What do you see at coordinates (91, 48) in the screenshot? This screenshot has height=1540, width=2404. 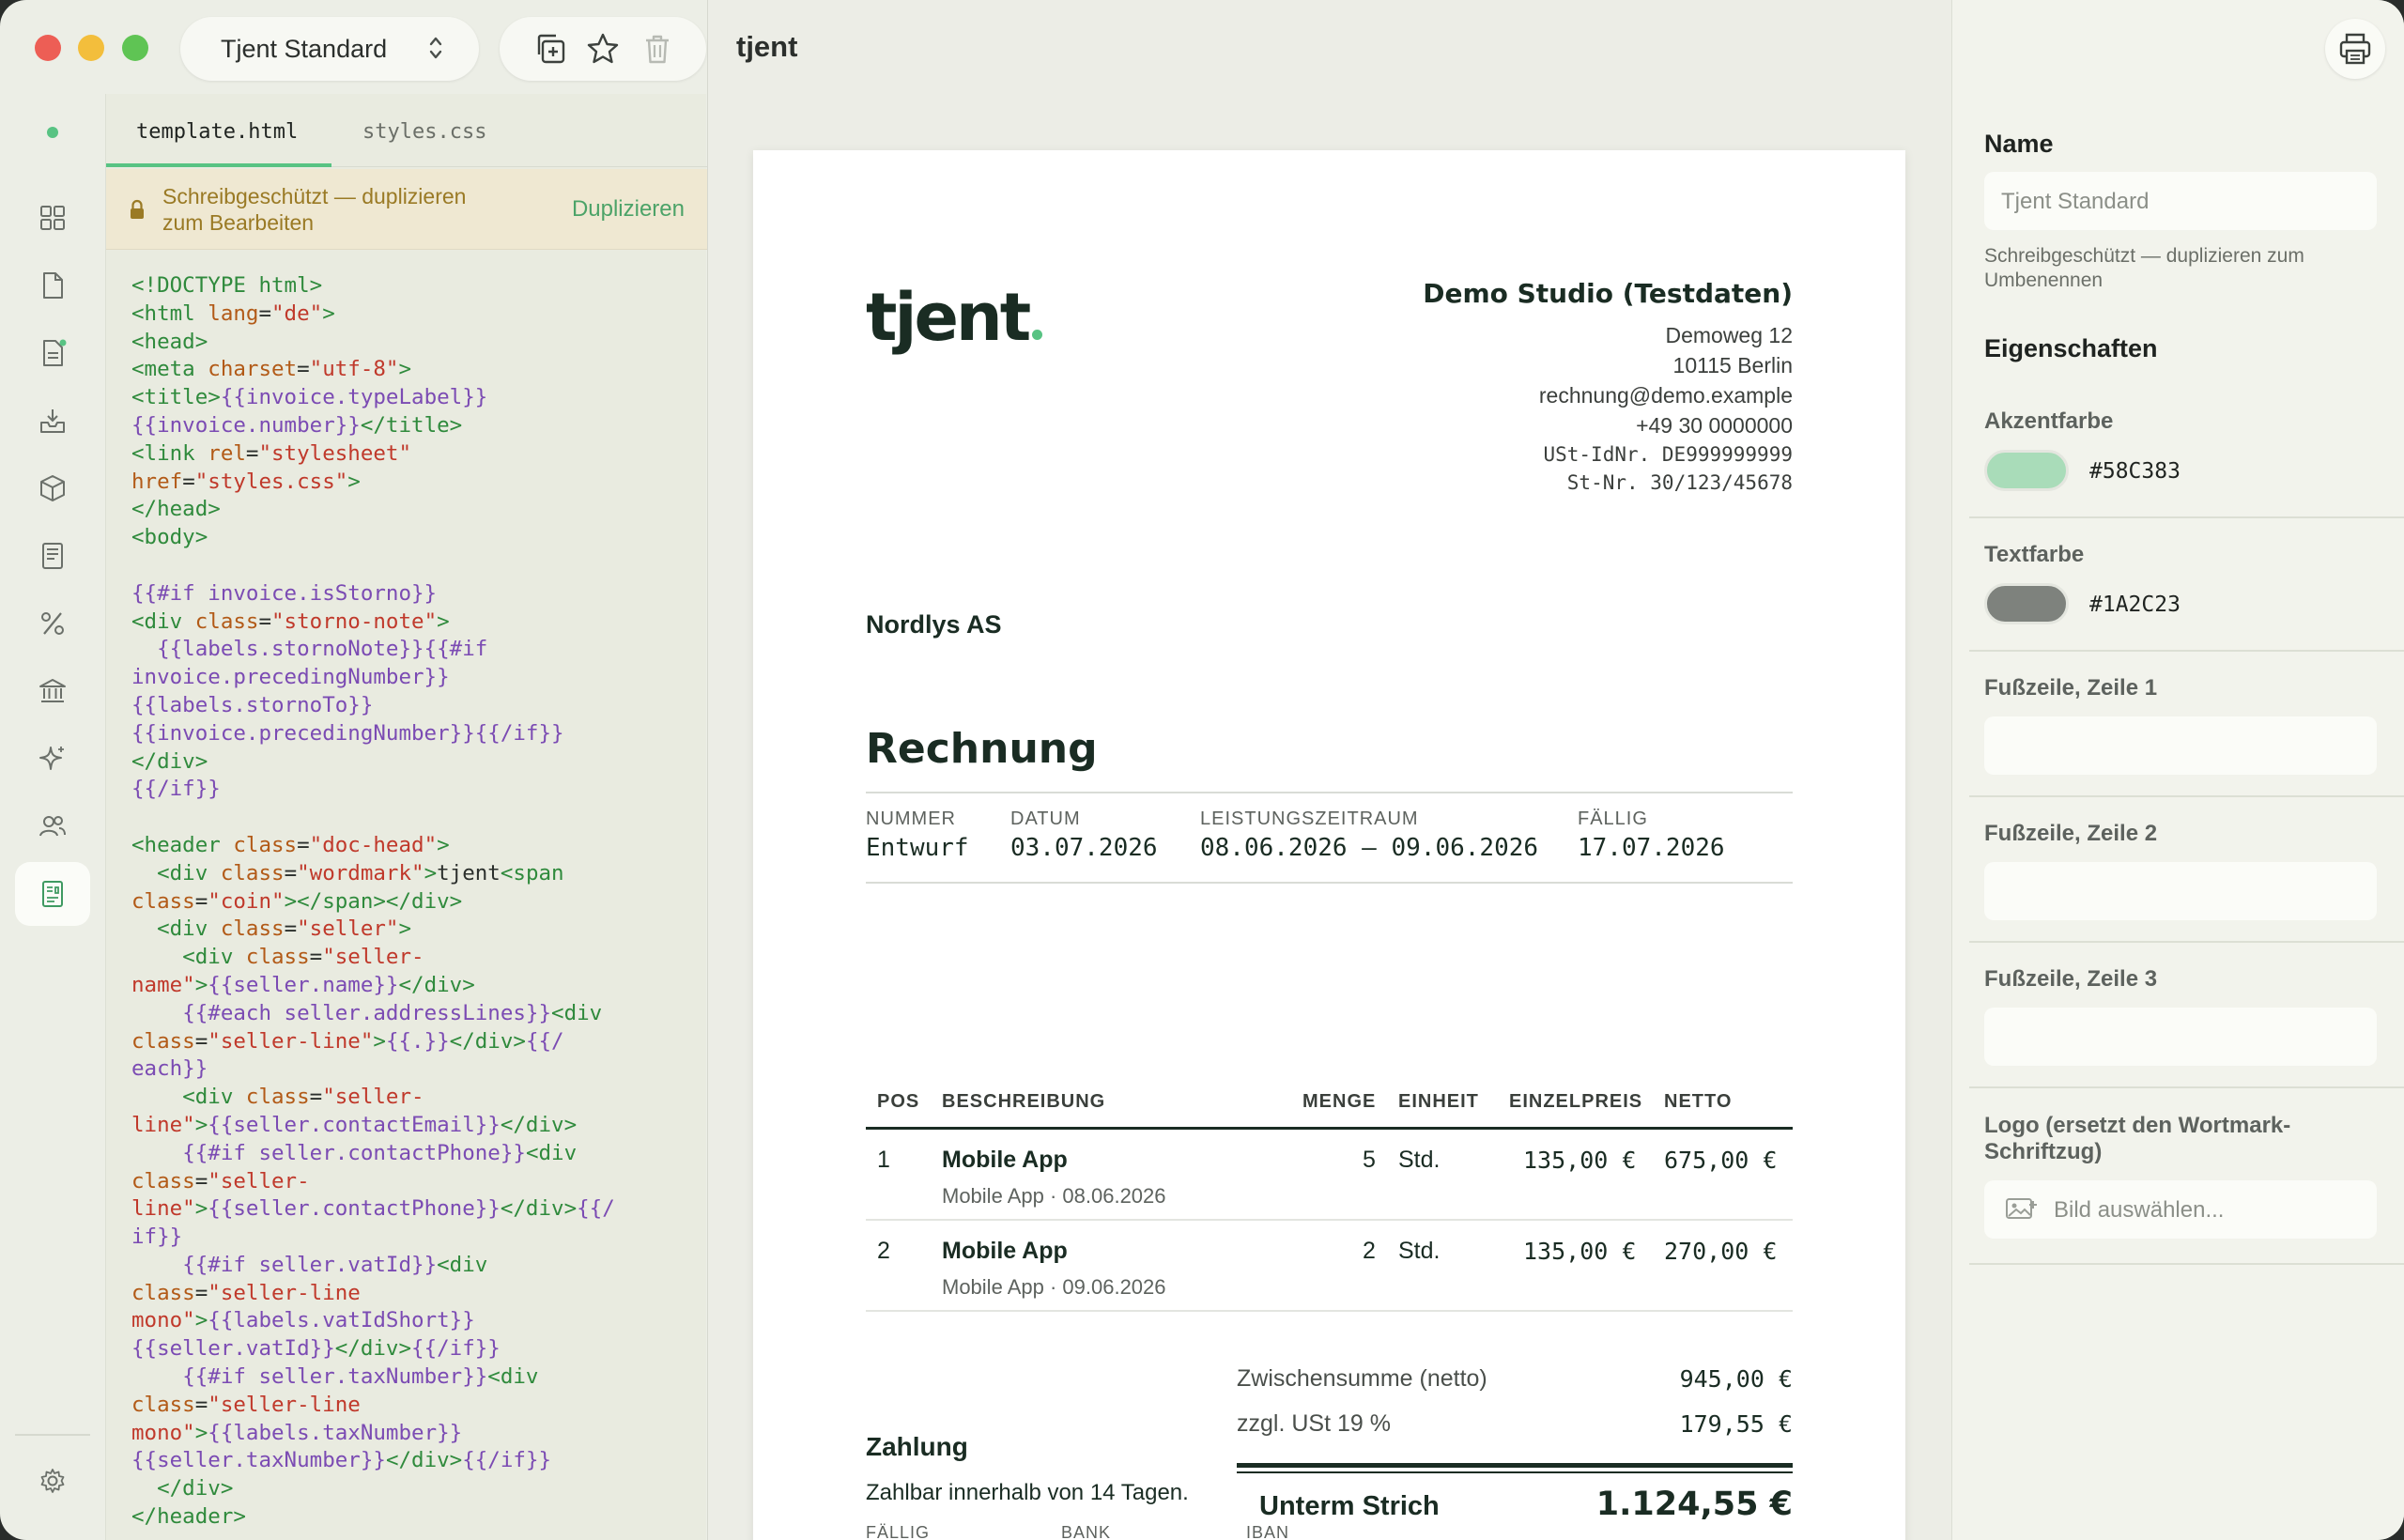 I see `minimize-window-button` at bounding box center [91, 48].